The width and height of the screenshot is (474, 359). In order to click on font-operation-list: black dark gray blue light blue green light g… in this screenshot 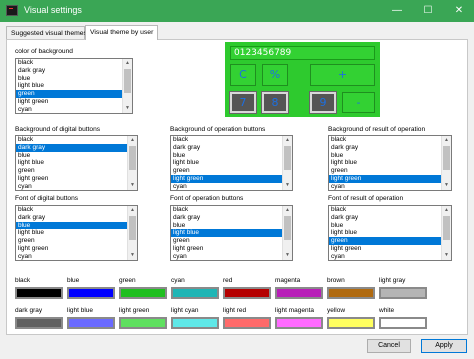, I will do `click(231, 233)`.